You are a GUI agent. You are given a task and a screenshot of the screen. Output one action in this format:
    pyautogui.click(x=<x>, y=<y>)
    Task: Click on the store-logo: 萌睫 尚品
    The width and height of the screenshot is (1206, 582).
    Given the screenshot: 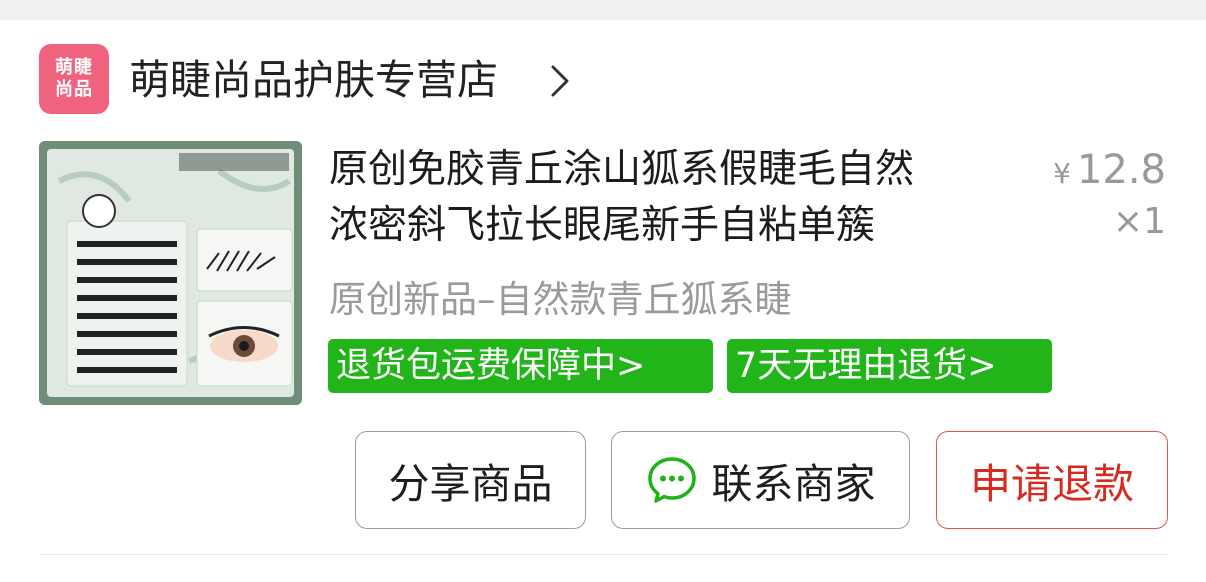 What is the action you would take?
    pyautogui.click(x=74, y=79)
    